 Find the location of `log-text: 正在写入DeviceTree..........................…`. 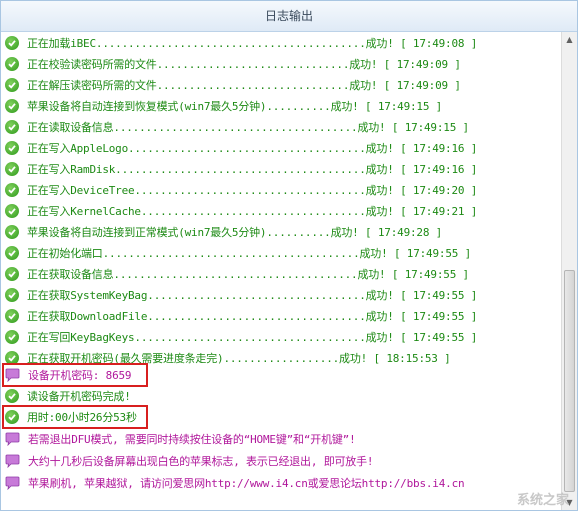

log-text: 正在写入DeviceTree..........................… is located at coordinates (252, 190).